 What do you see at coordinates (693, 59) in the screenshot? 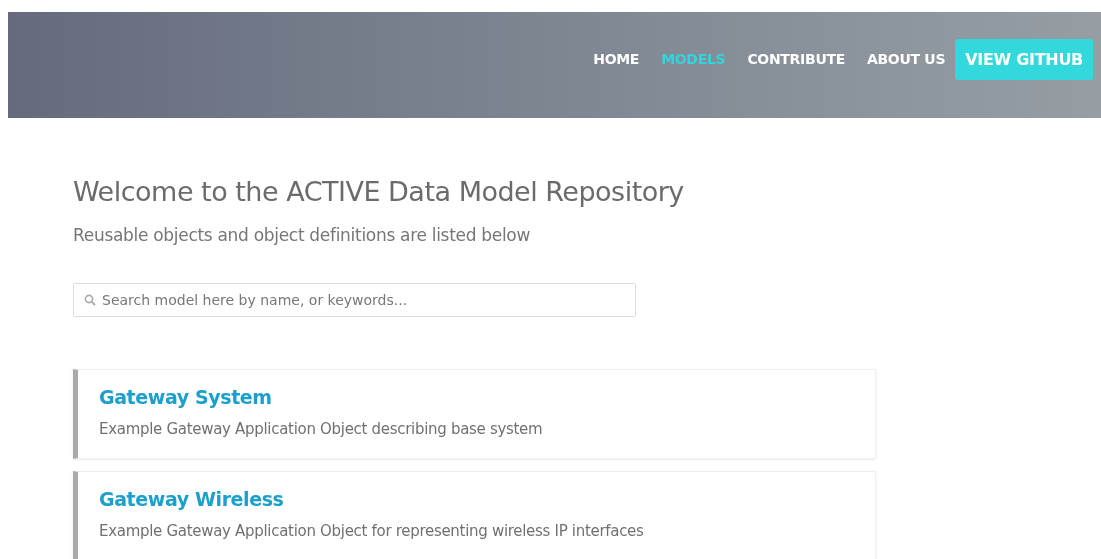
I see `nav-link: MODELS` at bounding box center [693, 59].